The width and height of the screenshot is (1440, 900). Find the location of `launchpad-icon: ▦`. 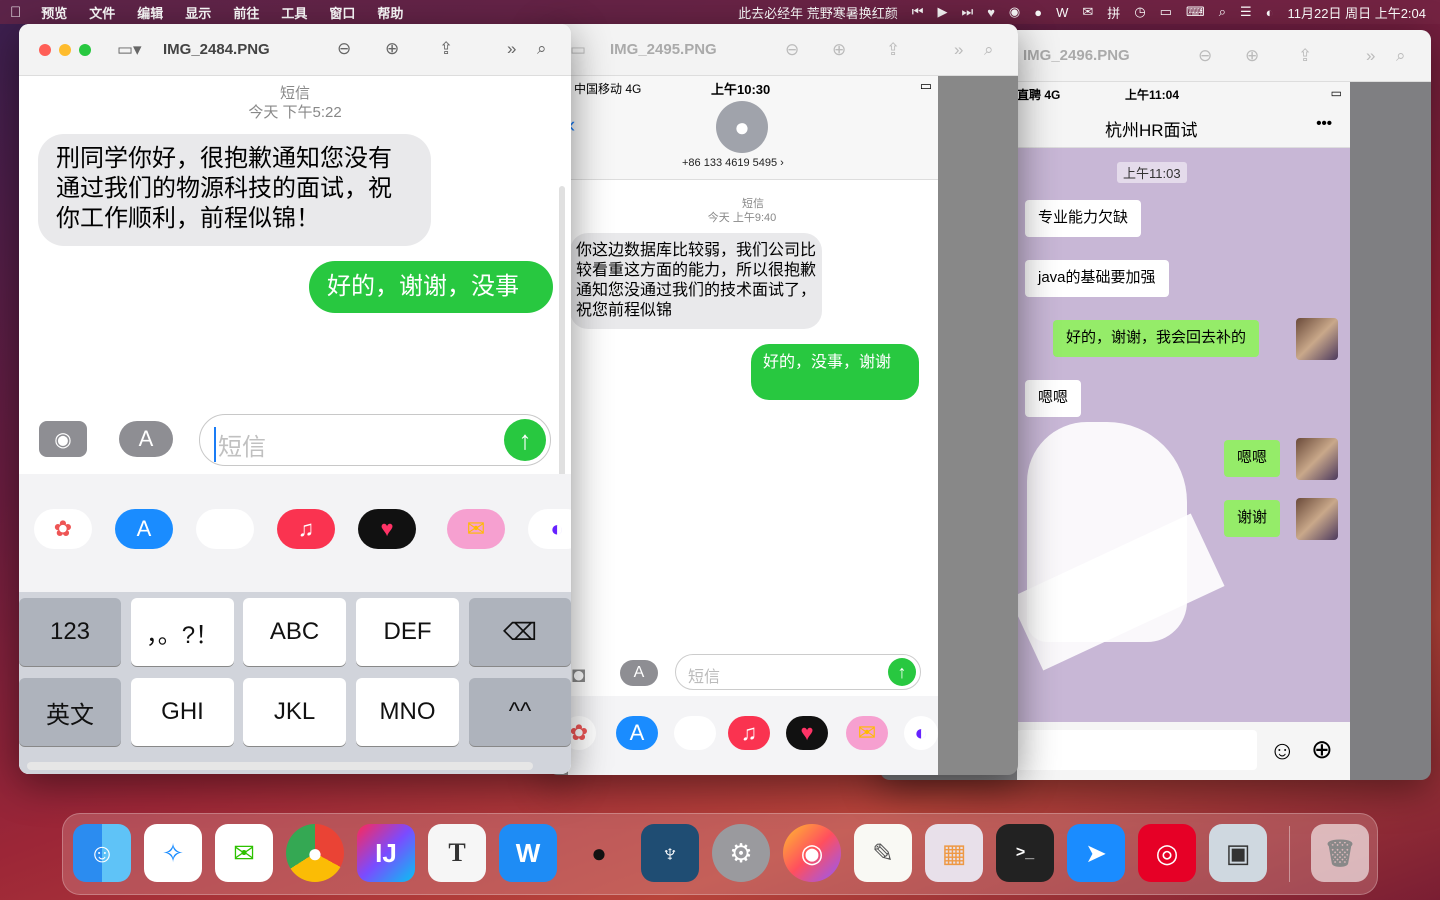

launchpad-icon: ▦ is located at coordinates (954, 853).